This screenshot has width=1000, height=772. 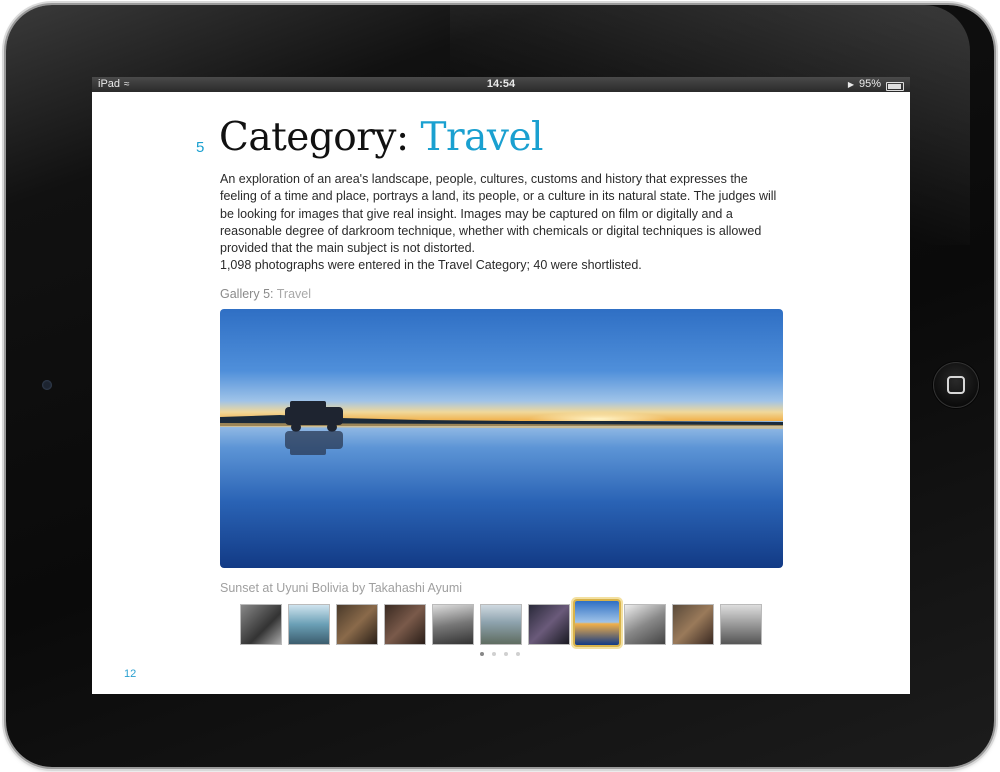 I want to click on home-button, so click(x=956, y=385).